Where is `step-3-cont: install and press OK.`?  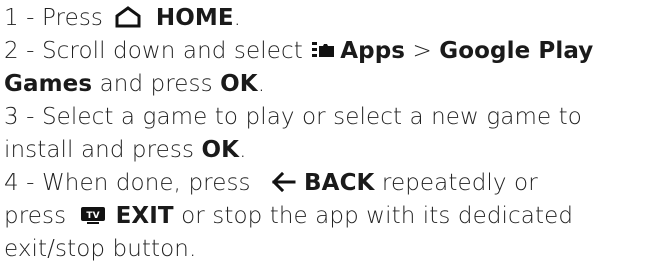 step-3-cont: install and press OK. is located at coordinates (125, 150).